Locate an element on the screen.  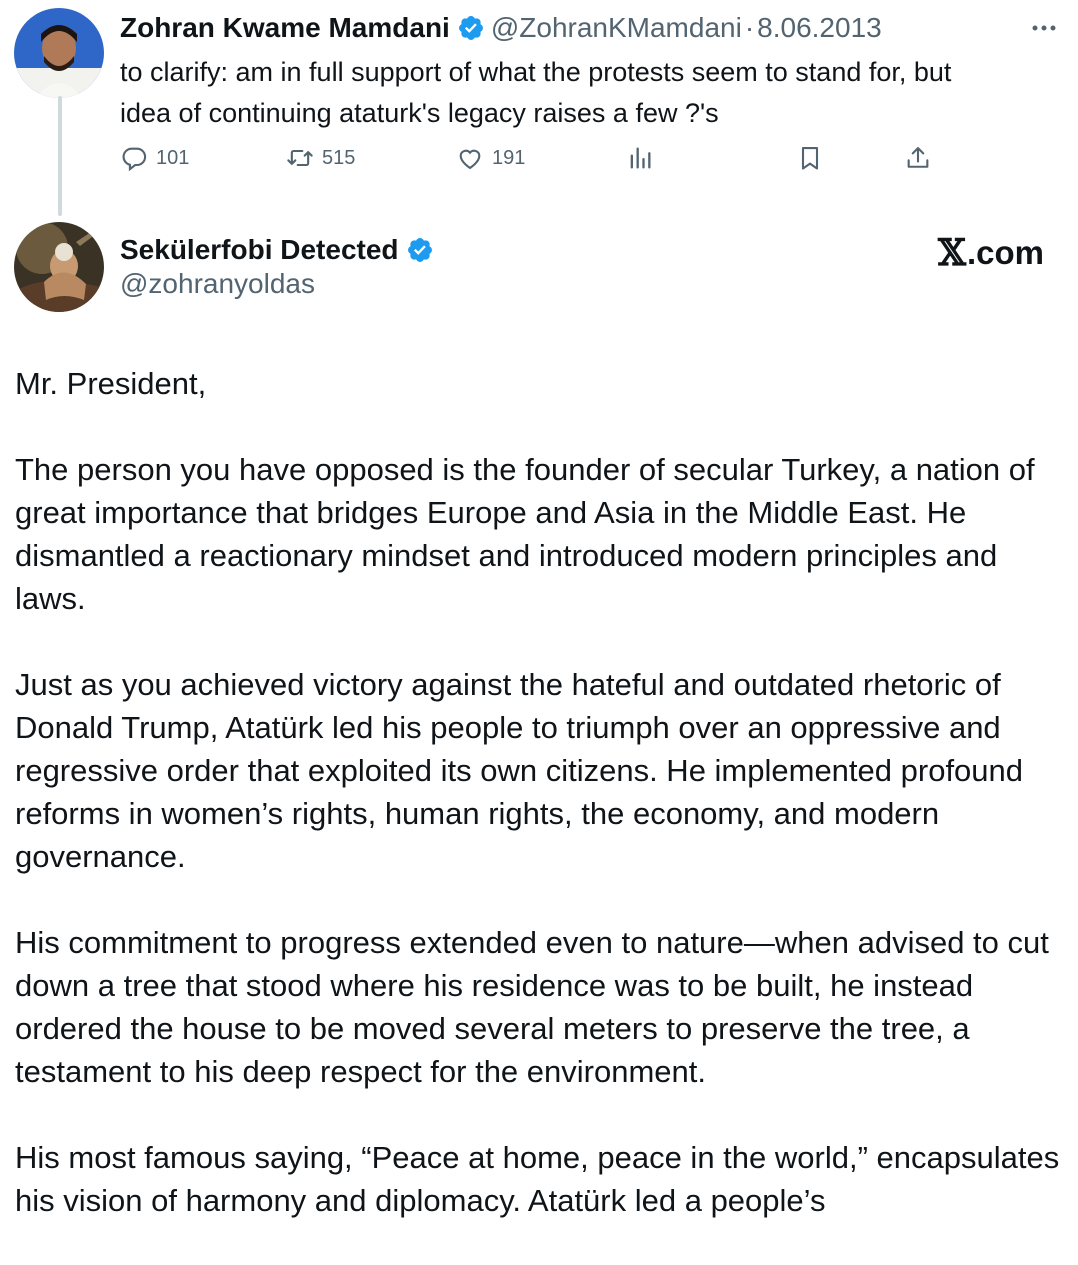
bookmark-button is located at coordinates (814, 158).